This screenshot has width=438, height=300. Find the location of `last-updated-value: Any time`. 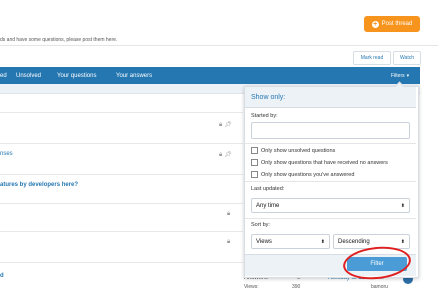

last-updated-value: Any time is located at coordinates (268, 205).